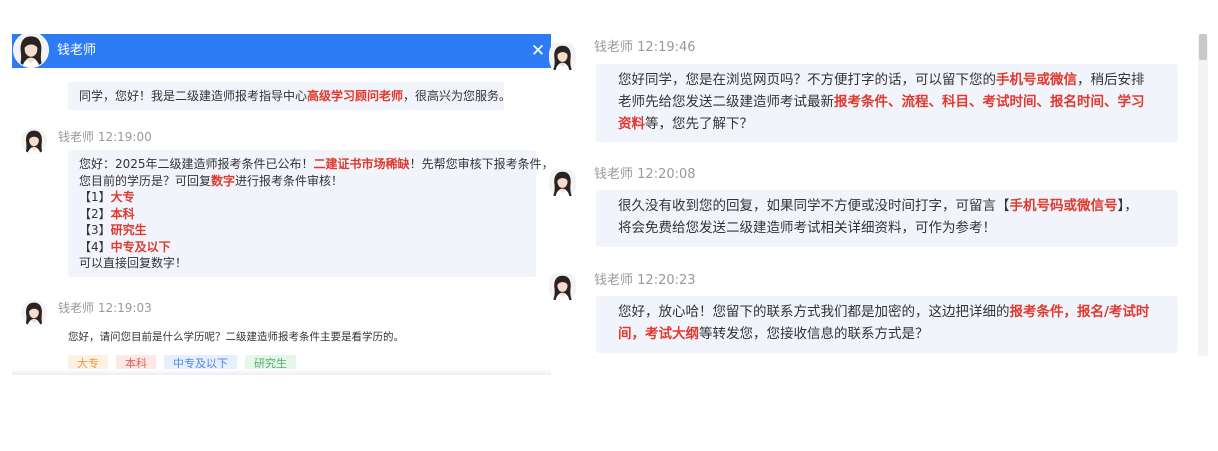 This screenshot has width=1218, height=451. I want to click on message-line: 【4】中专及以下, so click(307, 247).